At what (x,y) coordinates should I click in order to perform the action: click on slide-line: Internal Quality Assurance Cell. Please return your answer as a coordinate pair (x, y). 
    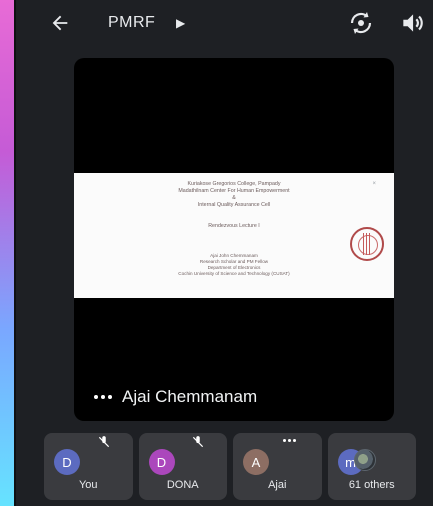
    Looking at the image, I should click on (234, 205).